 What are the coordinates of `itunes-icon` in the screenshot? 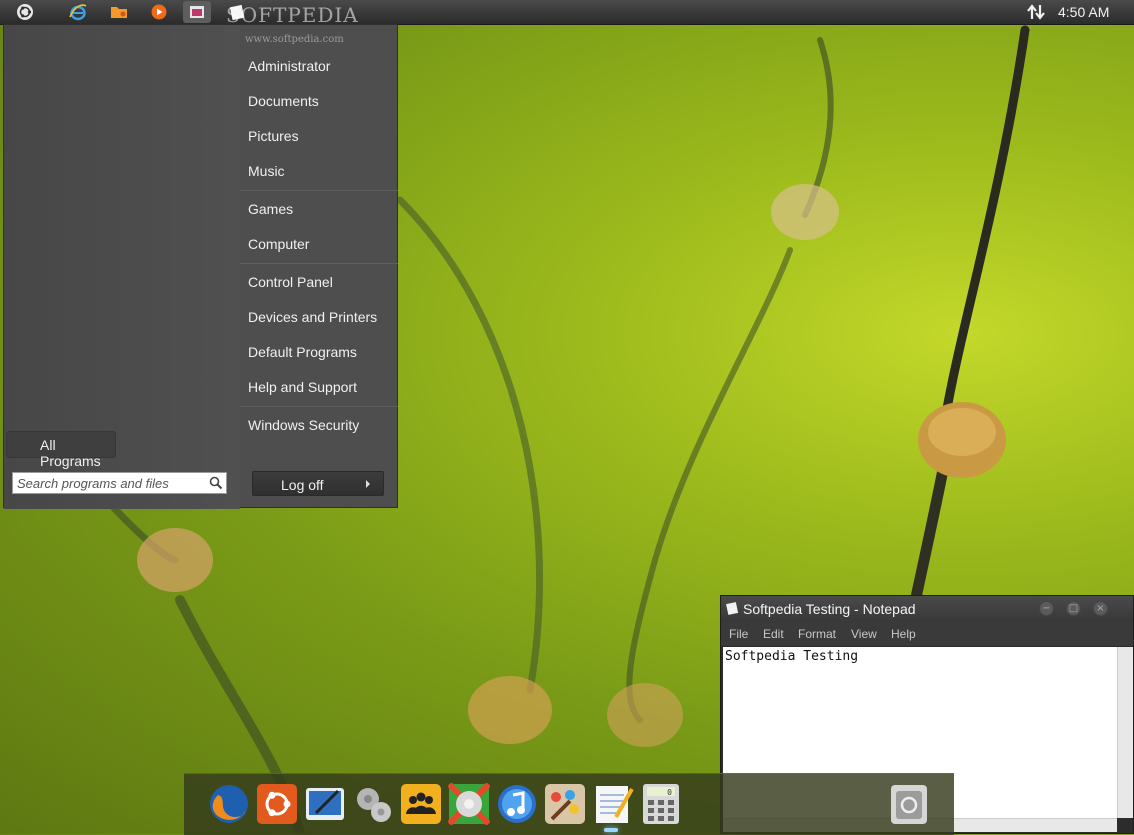 It's located at (517, 804).